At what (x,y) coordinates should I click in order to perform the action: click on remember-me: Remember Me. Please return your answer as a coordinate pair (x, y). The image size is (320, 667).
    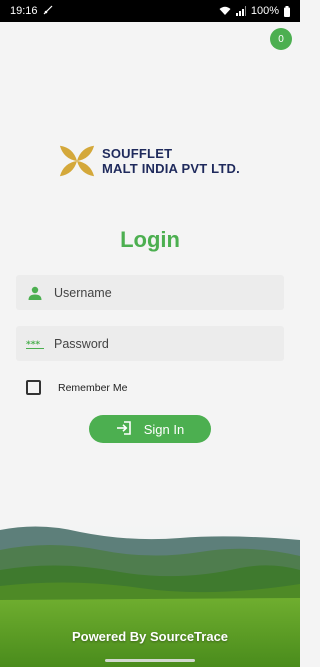
    Looking at the image, I should click on (76, 387).